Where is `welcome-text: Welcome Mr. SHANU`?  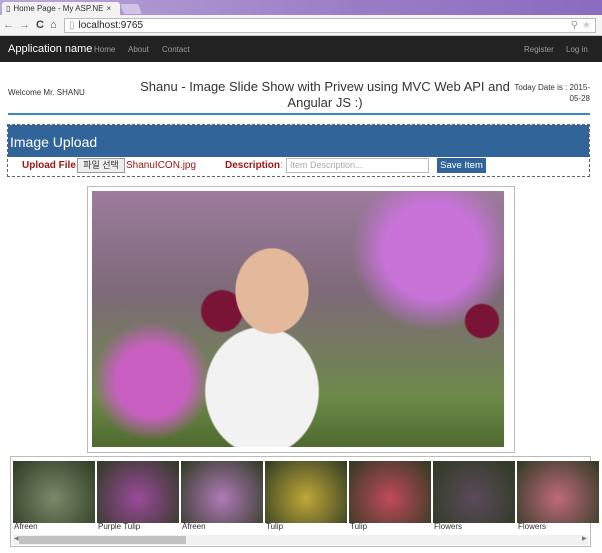
welcome-text: Welcome Mr. SHANU is located at coordinates (46, 92).